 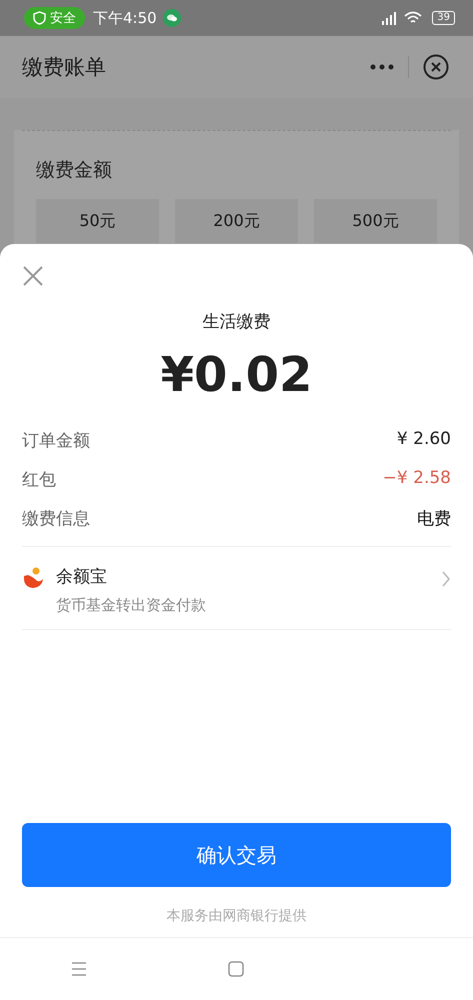 I want to click on payment-method-description: 货币基金转出资金付款, so click(x=131, y=605).